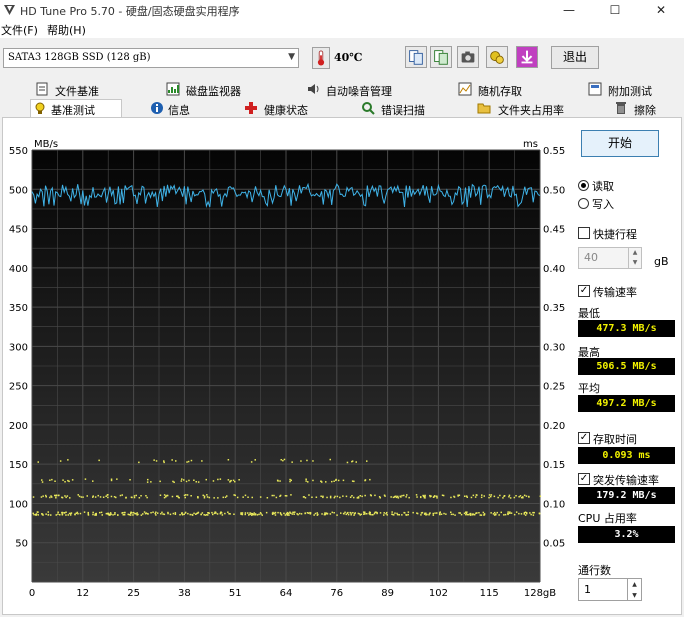  What do you see at coordinates (607, 518) in the screenshot?
I see `cpu-label: CPU 占用率` at bounding box center [607, 518].